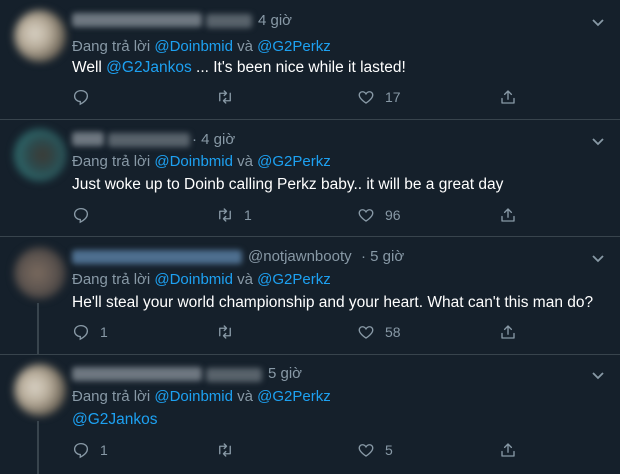  I want to click on tweet-actions: 17, so click(337, 97).